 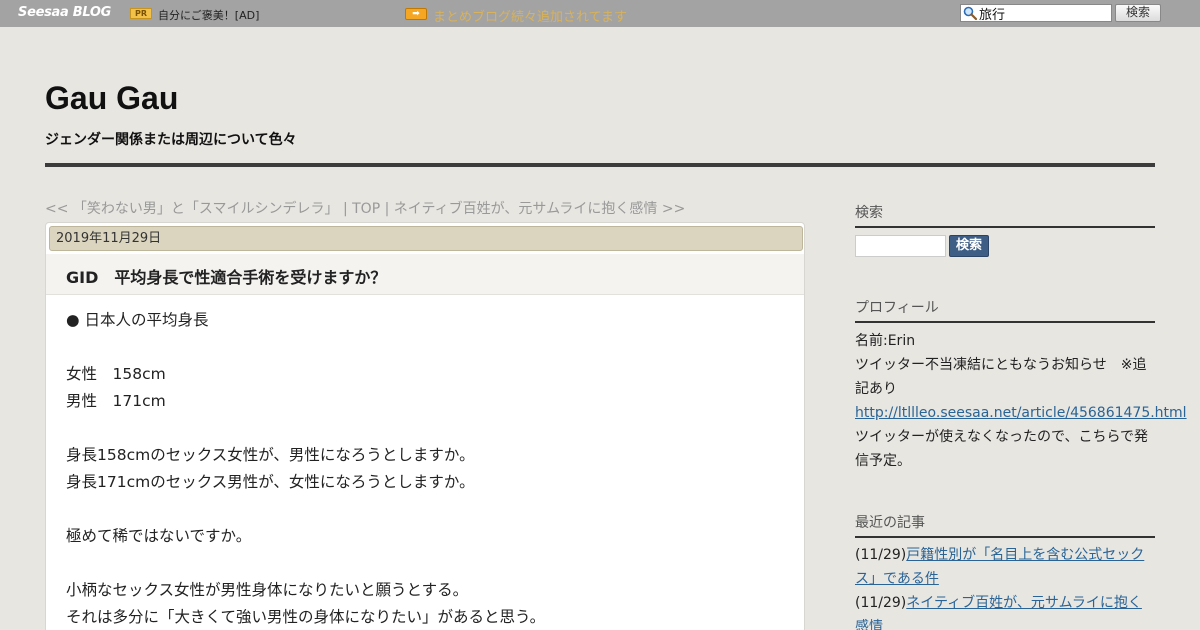 What do you see at coordinates (267, 590) in the screenshot?
I see `article-line: 小柄なセックス女性が男性身体になりたいと願うとする。` at bounding box center [267, 590].